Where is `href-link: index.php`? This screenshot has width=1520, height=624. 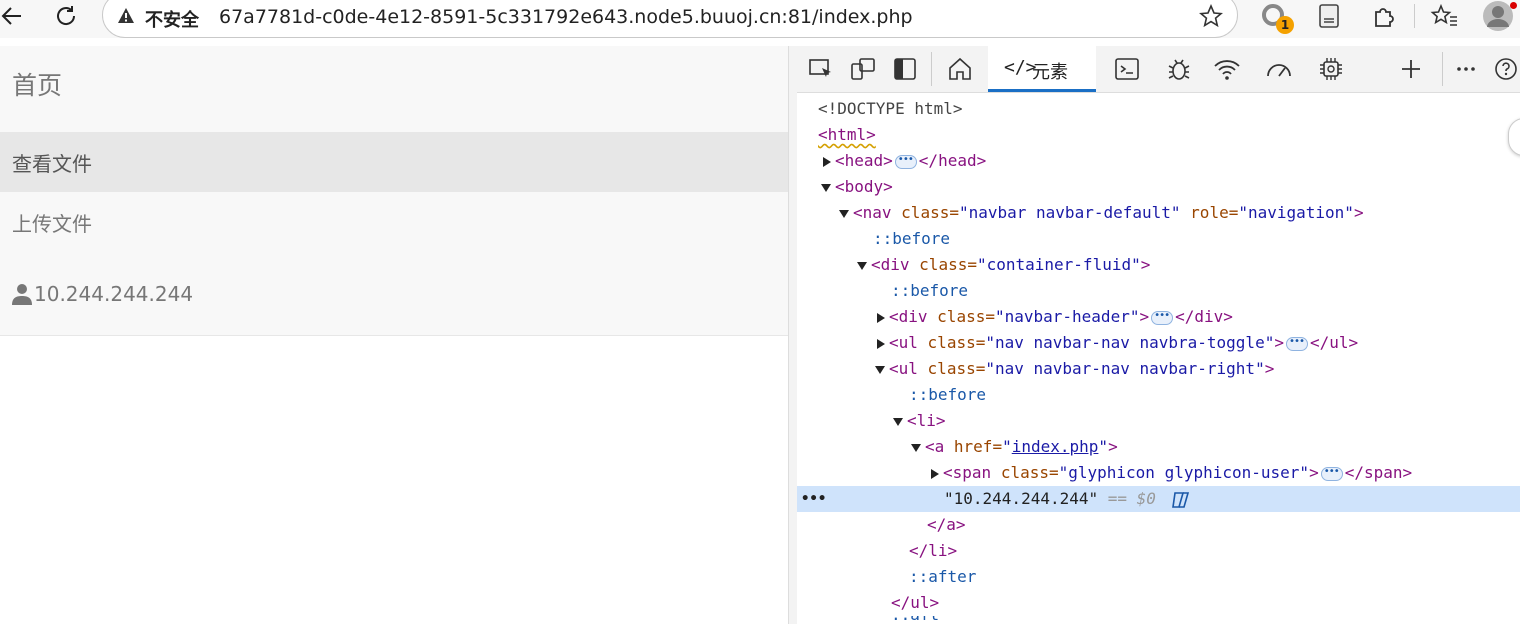
href-link: index.php is located at coordinates (1055, 446).